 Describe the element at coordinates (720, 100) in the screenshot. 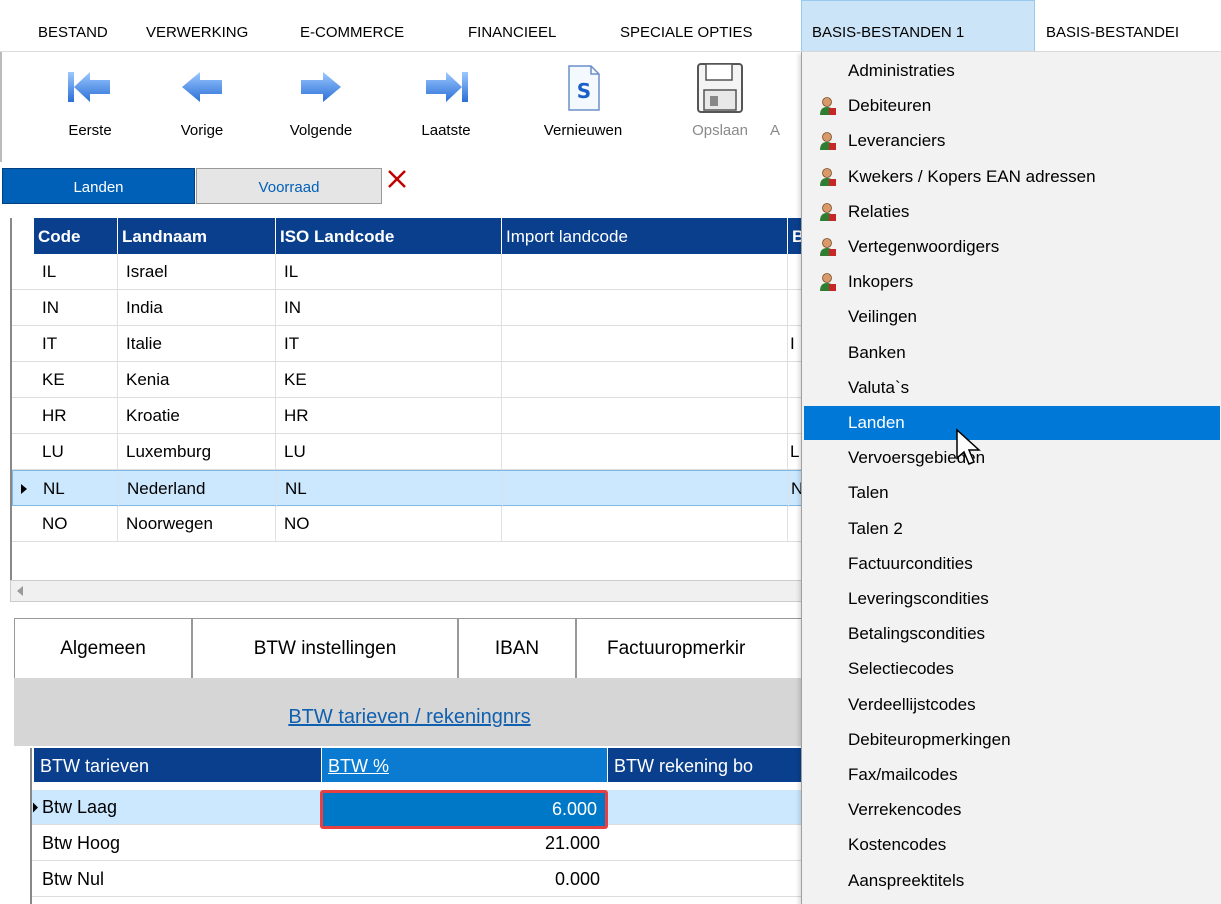

I see `save-button: Opslaan` at that location.